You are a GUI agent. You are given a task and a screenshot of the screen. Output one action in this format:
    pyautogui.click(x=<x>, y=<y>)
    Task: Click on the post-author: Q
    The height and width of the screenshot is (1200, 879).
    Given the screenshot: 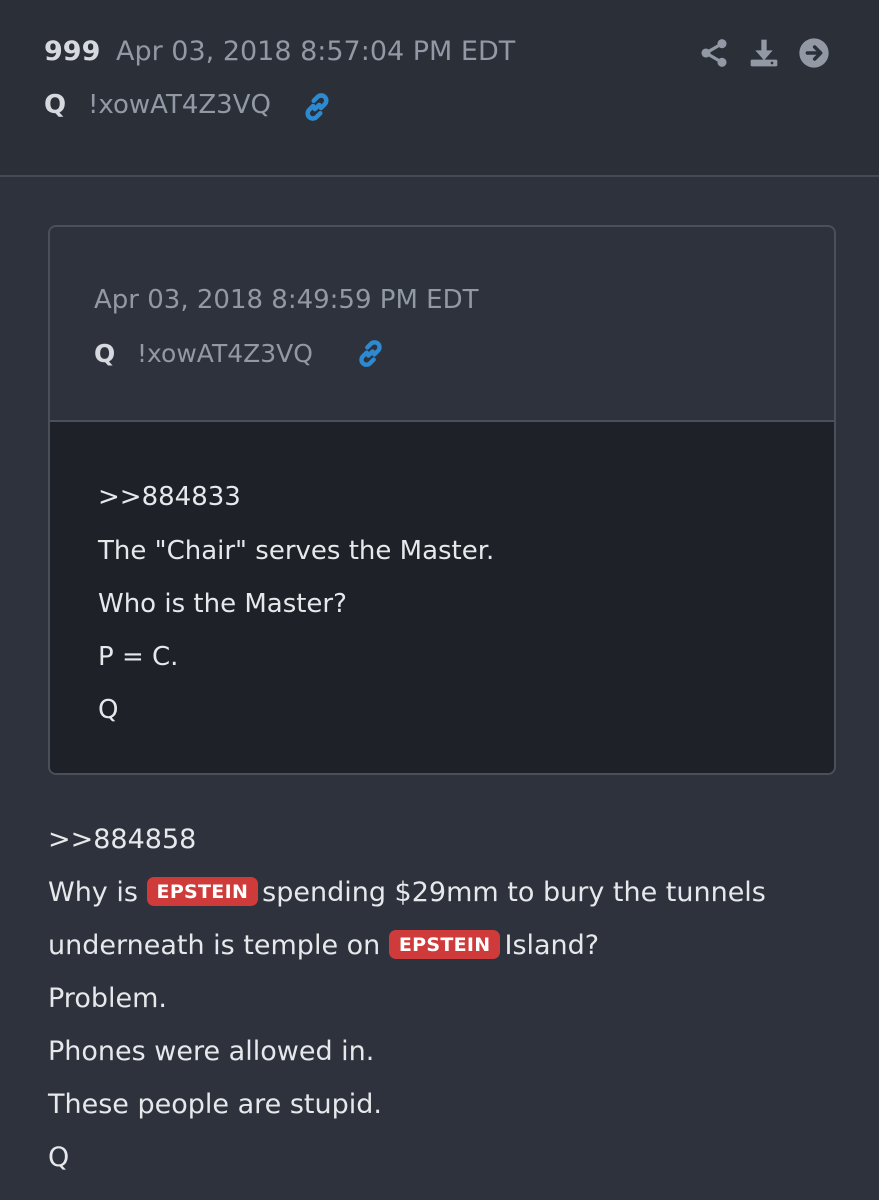 What is the action you would take?
    pyautogui.click(x=55, y=105)
    